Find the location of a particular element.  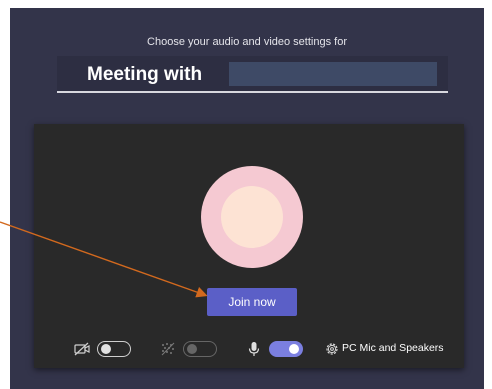

gear-icon is located at coordinates (332, 349).